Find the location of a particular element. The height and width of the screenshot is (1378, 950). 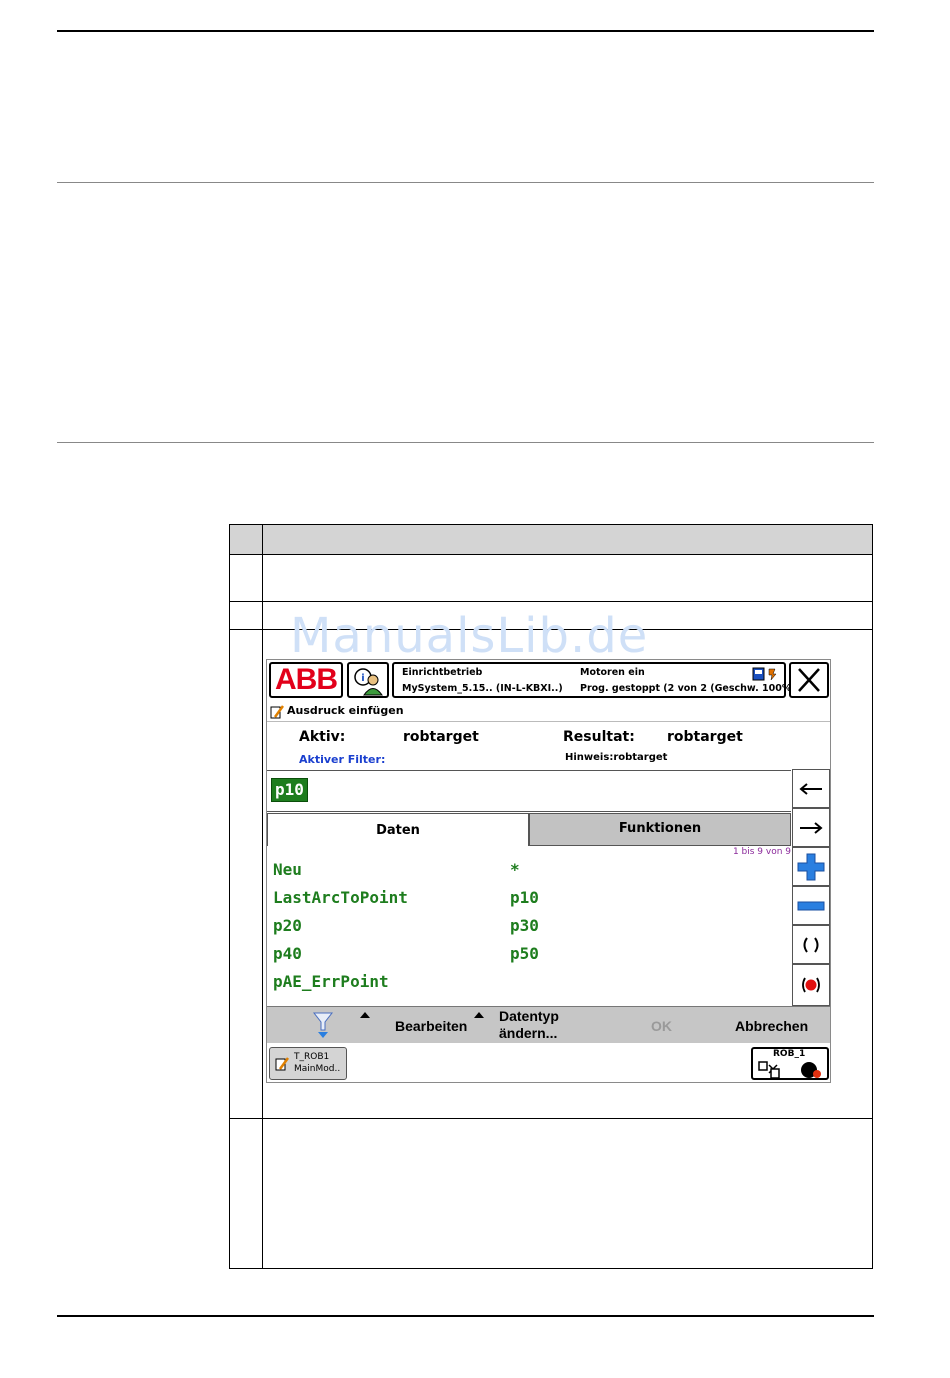

close-icon is located at coordinates (809, 680).